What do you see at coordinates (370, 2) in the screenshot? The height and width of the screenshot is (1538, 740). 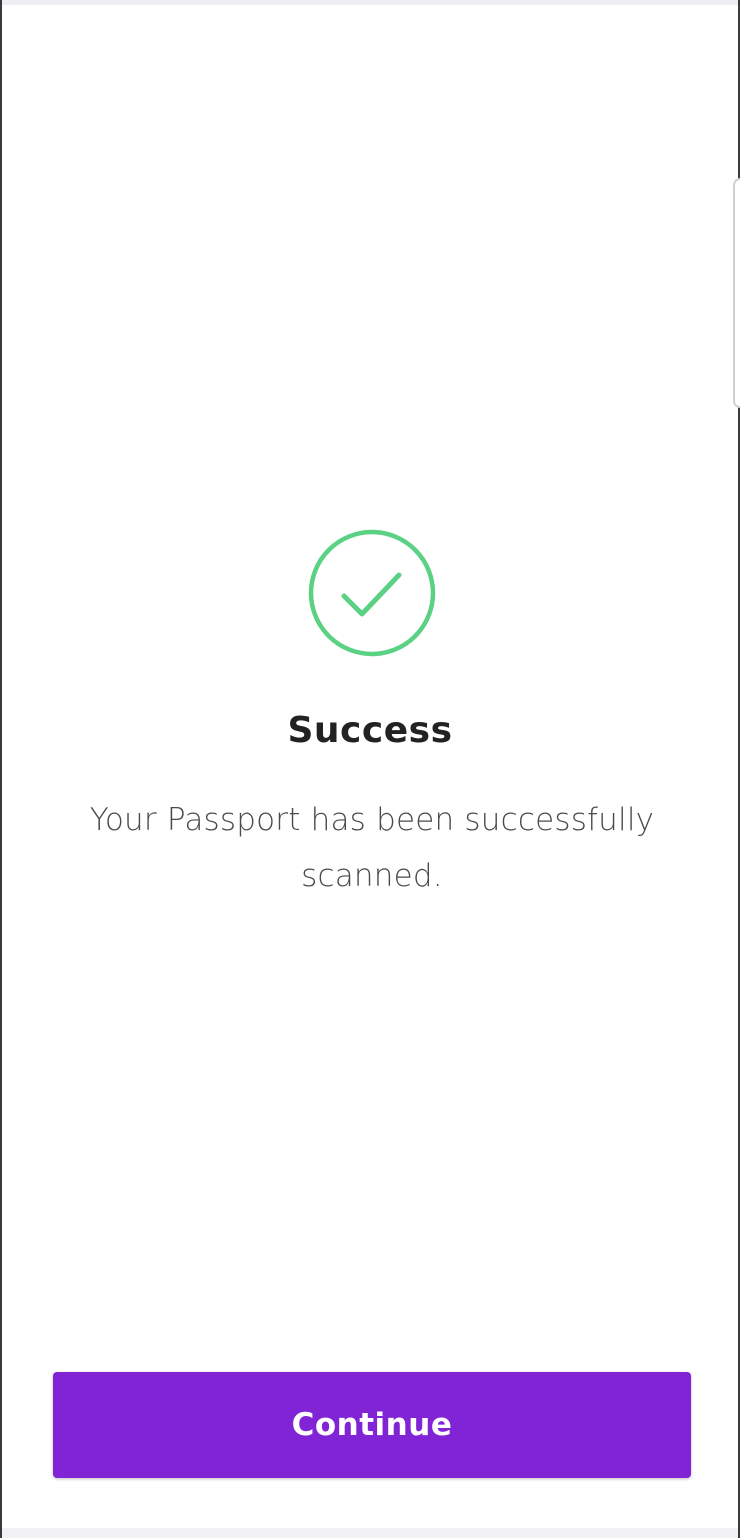 I see `top-bar` at bounding box center [370, 2].